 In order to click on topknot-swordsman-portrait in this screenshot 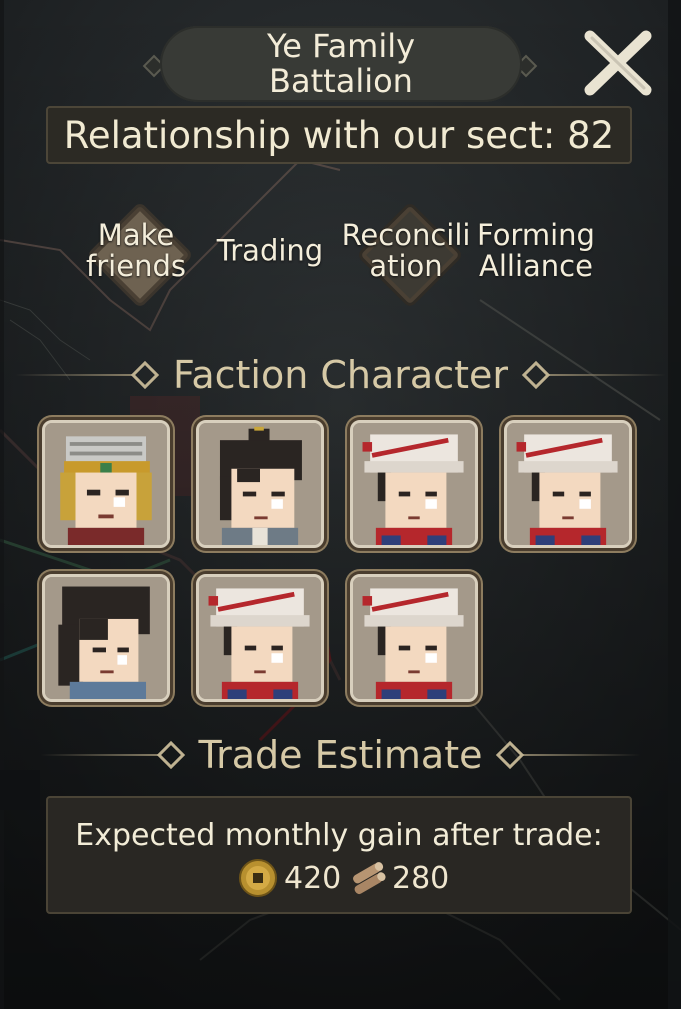, I will do `click(260, 484)`.